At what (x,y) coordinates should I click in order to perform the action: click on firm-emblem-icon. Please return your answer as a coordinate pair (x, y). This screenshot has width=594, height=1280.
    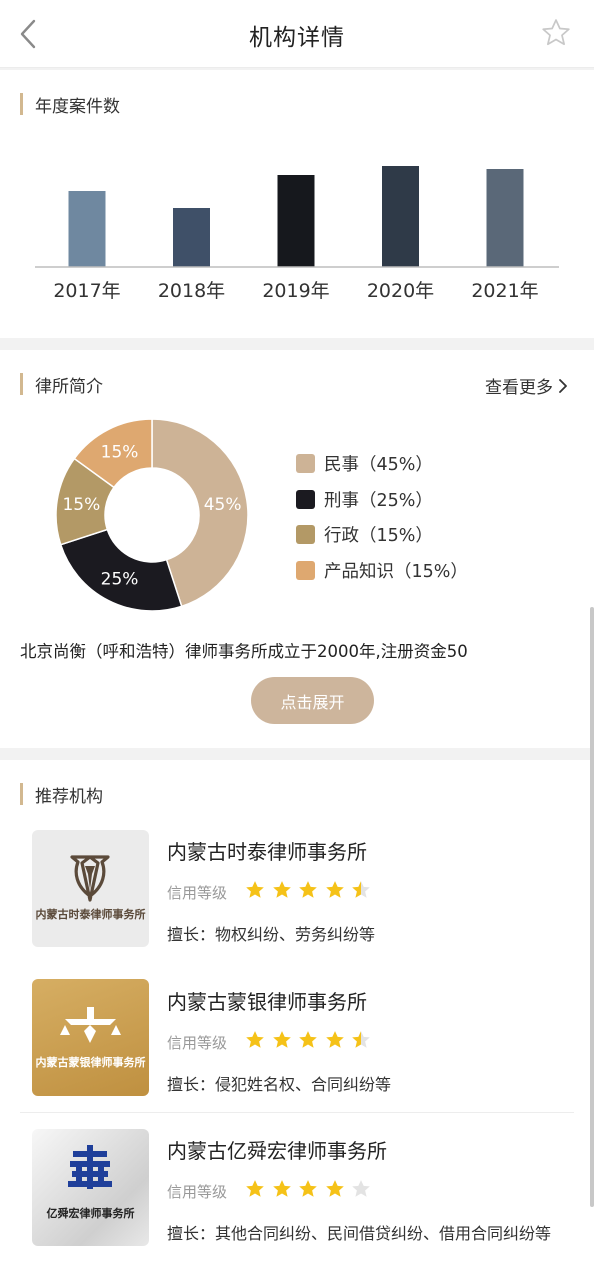
    Looking at the image, I should click on (90, 1167).